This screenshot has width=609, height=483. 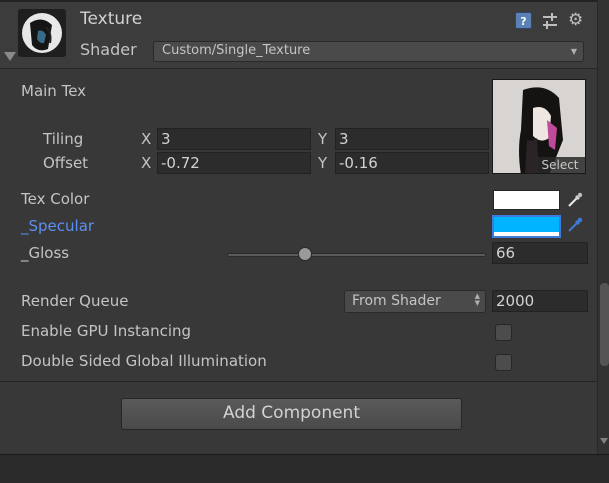 I want to click on tiling-x-axis-label: X, so click(x=146, y=139).